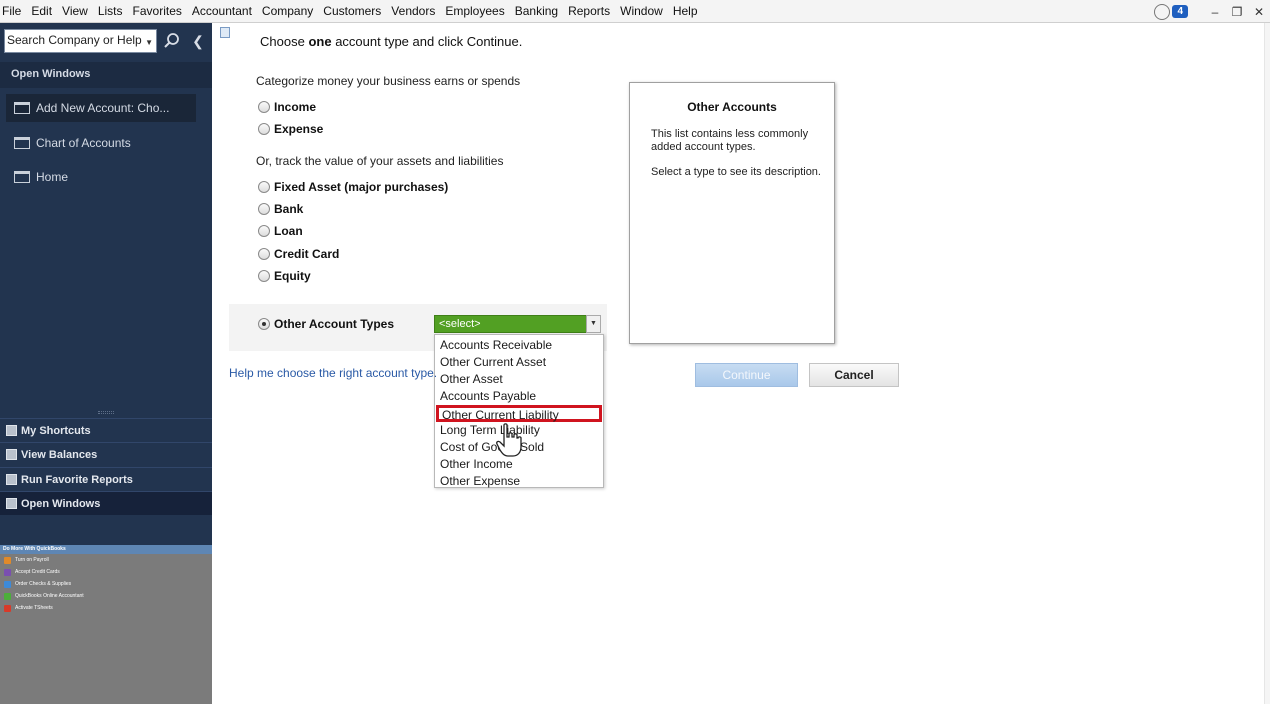 The image size is (1270, 704). I want to click on option-other-expense: Other Expense, so click(519, 481).